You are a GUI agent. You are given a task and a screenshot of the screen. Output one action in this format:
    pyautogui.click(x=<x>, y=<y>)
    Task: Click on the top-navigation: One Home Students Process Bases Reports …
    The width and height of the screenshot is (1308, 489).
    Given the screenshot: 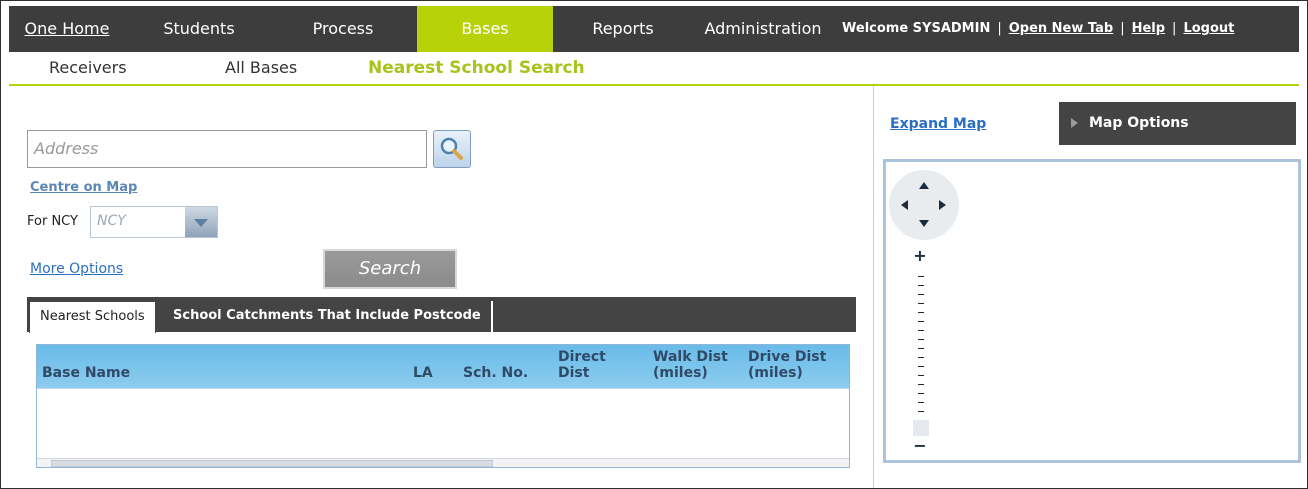 What is the action you would take?
    pyautogui.click(x=654, y=29)
    